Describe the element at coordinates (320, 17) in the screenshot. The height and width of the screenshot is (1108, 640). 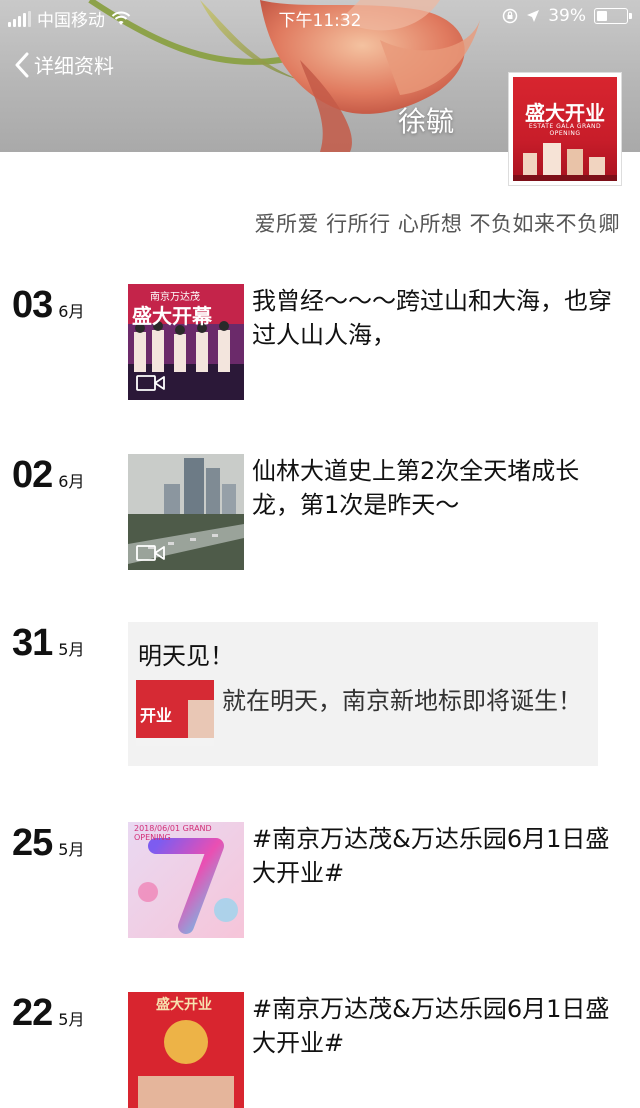
I see `status-bar: 中国移动 下午11:32 39%` at that location.